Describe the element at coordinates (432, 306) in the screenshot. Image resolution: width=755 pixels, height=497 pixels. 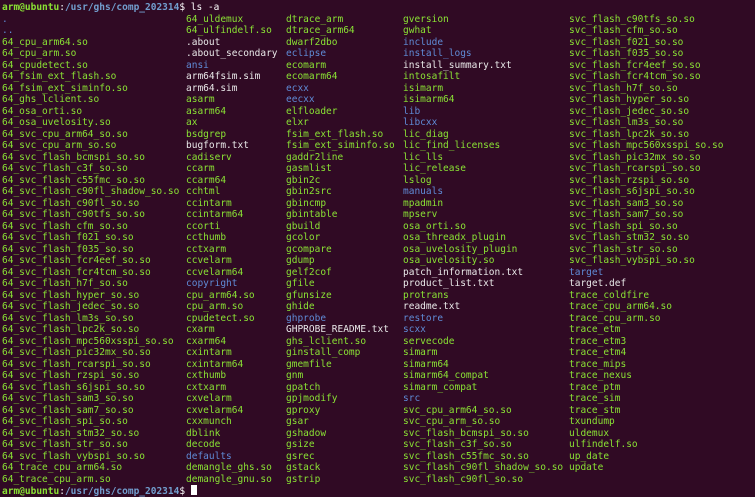
I see `file-entry: readme.txt` at that location.